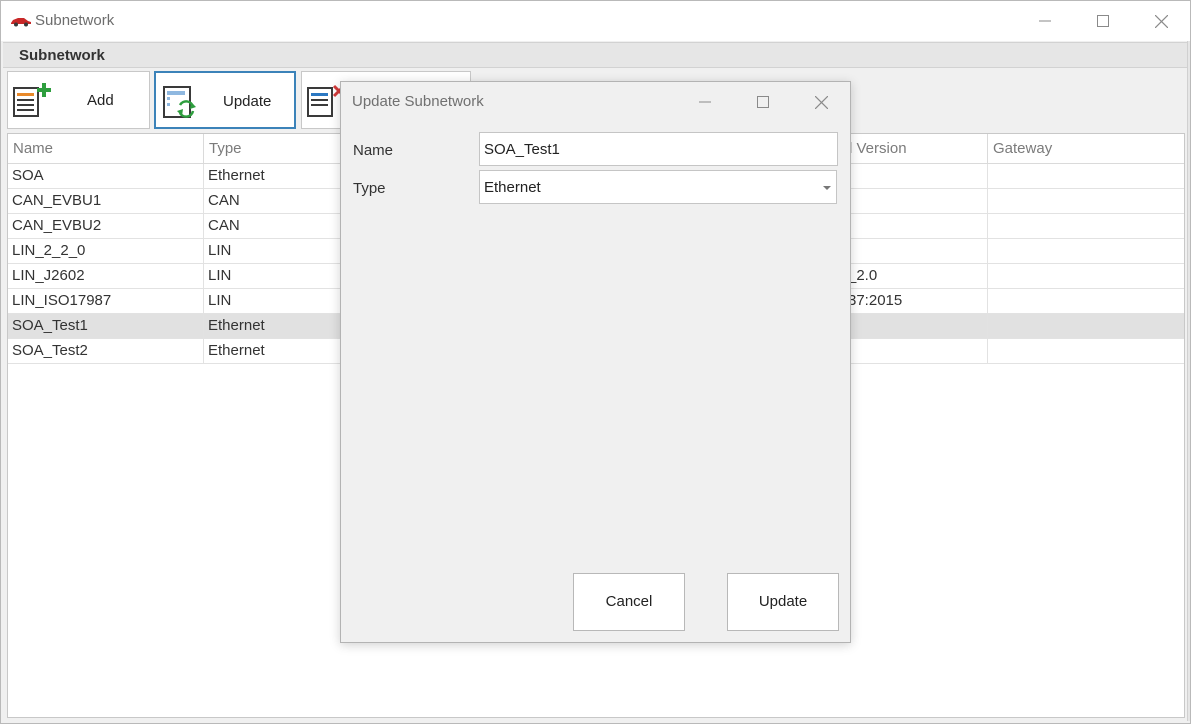  Describe the element at coordinates (106, 251) in the screenshot. I see `cell-name: LIN_2_2_0` at that location.